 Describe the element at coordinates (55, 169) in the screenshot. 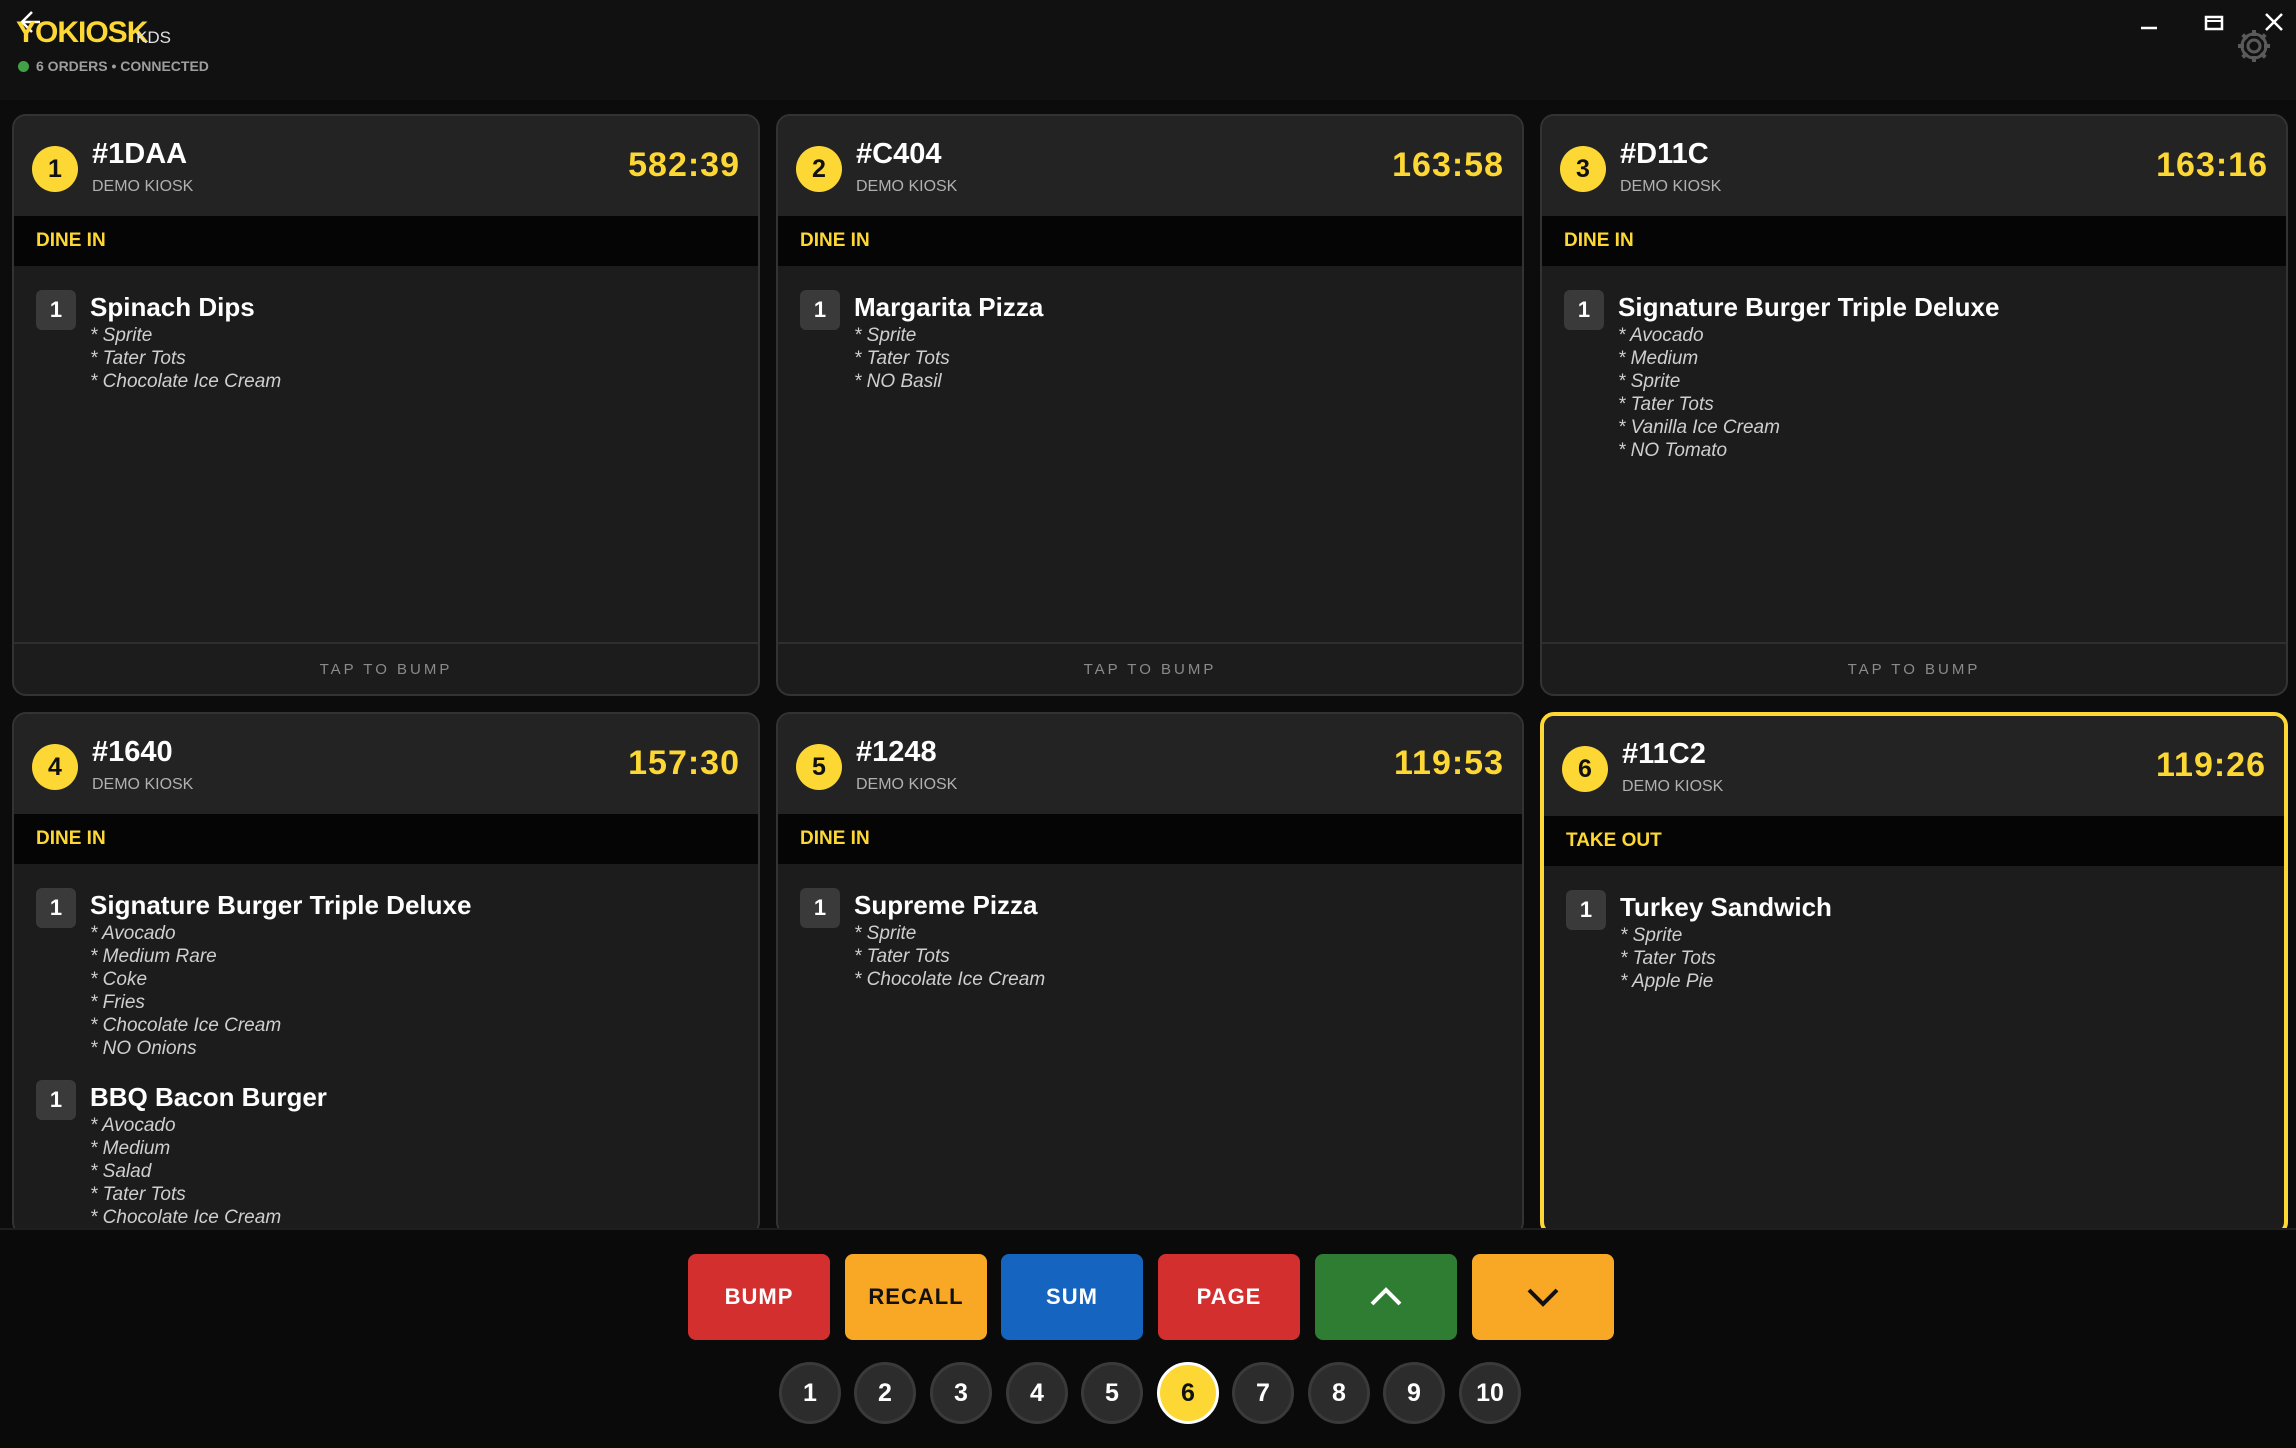

I see `order-number-badge: 1` at that location.